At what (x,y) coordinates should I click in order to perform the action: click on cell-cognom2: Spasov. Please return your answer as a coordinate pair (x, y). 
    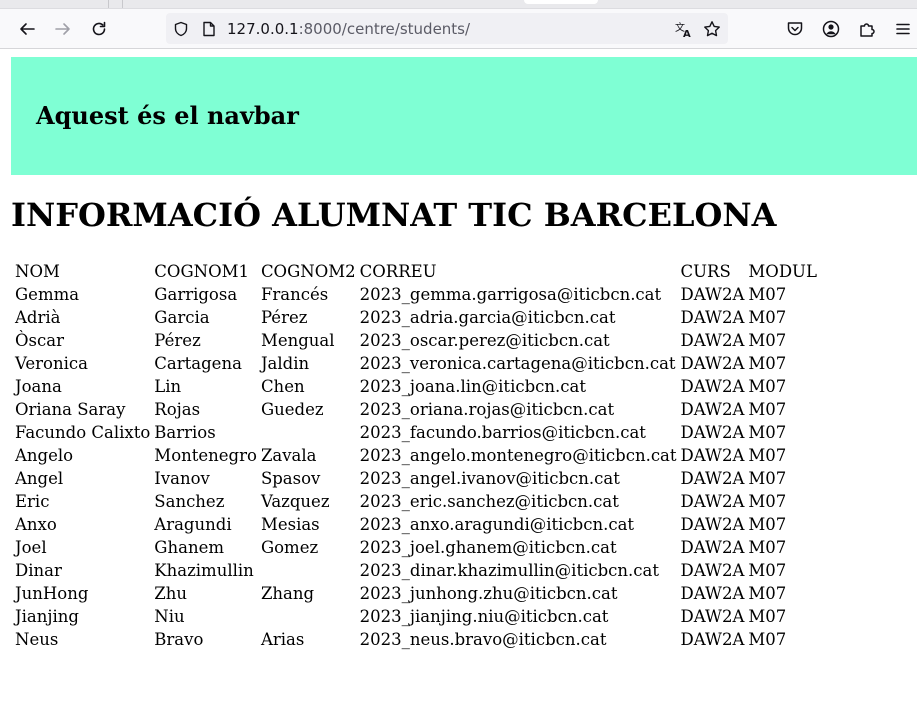
    Looking at the image, I should click on (290, 478).